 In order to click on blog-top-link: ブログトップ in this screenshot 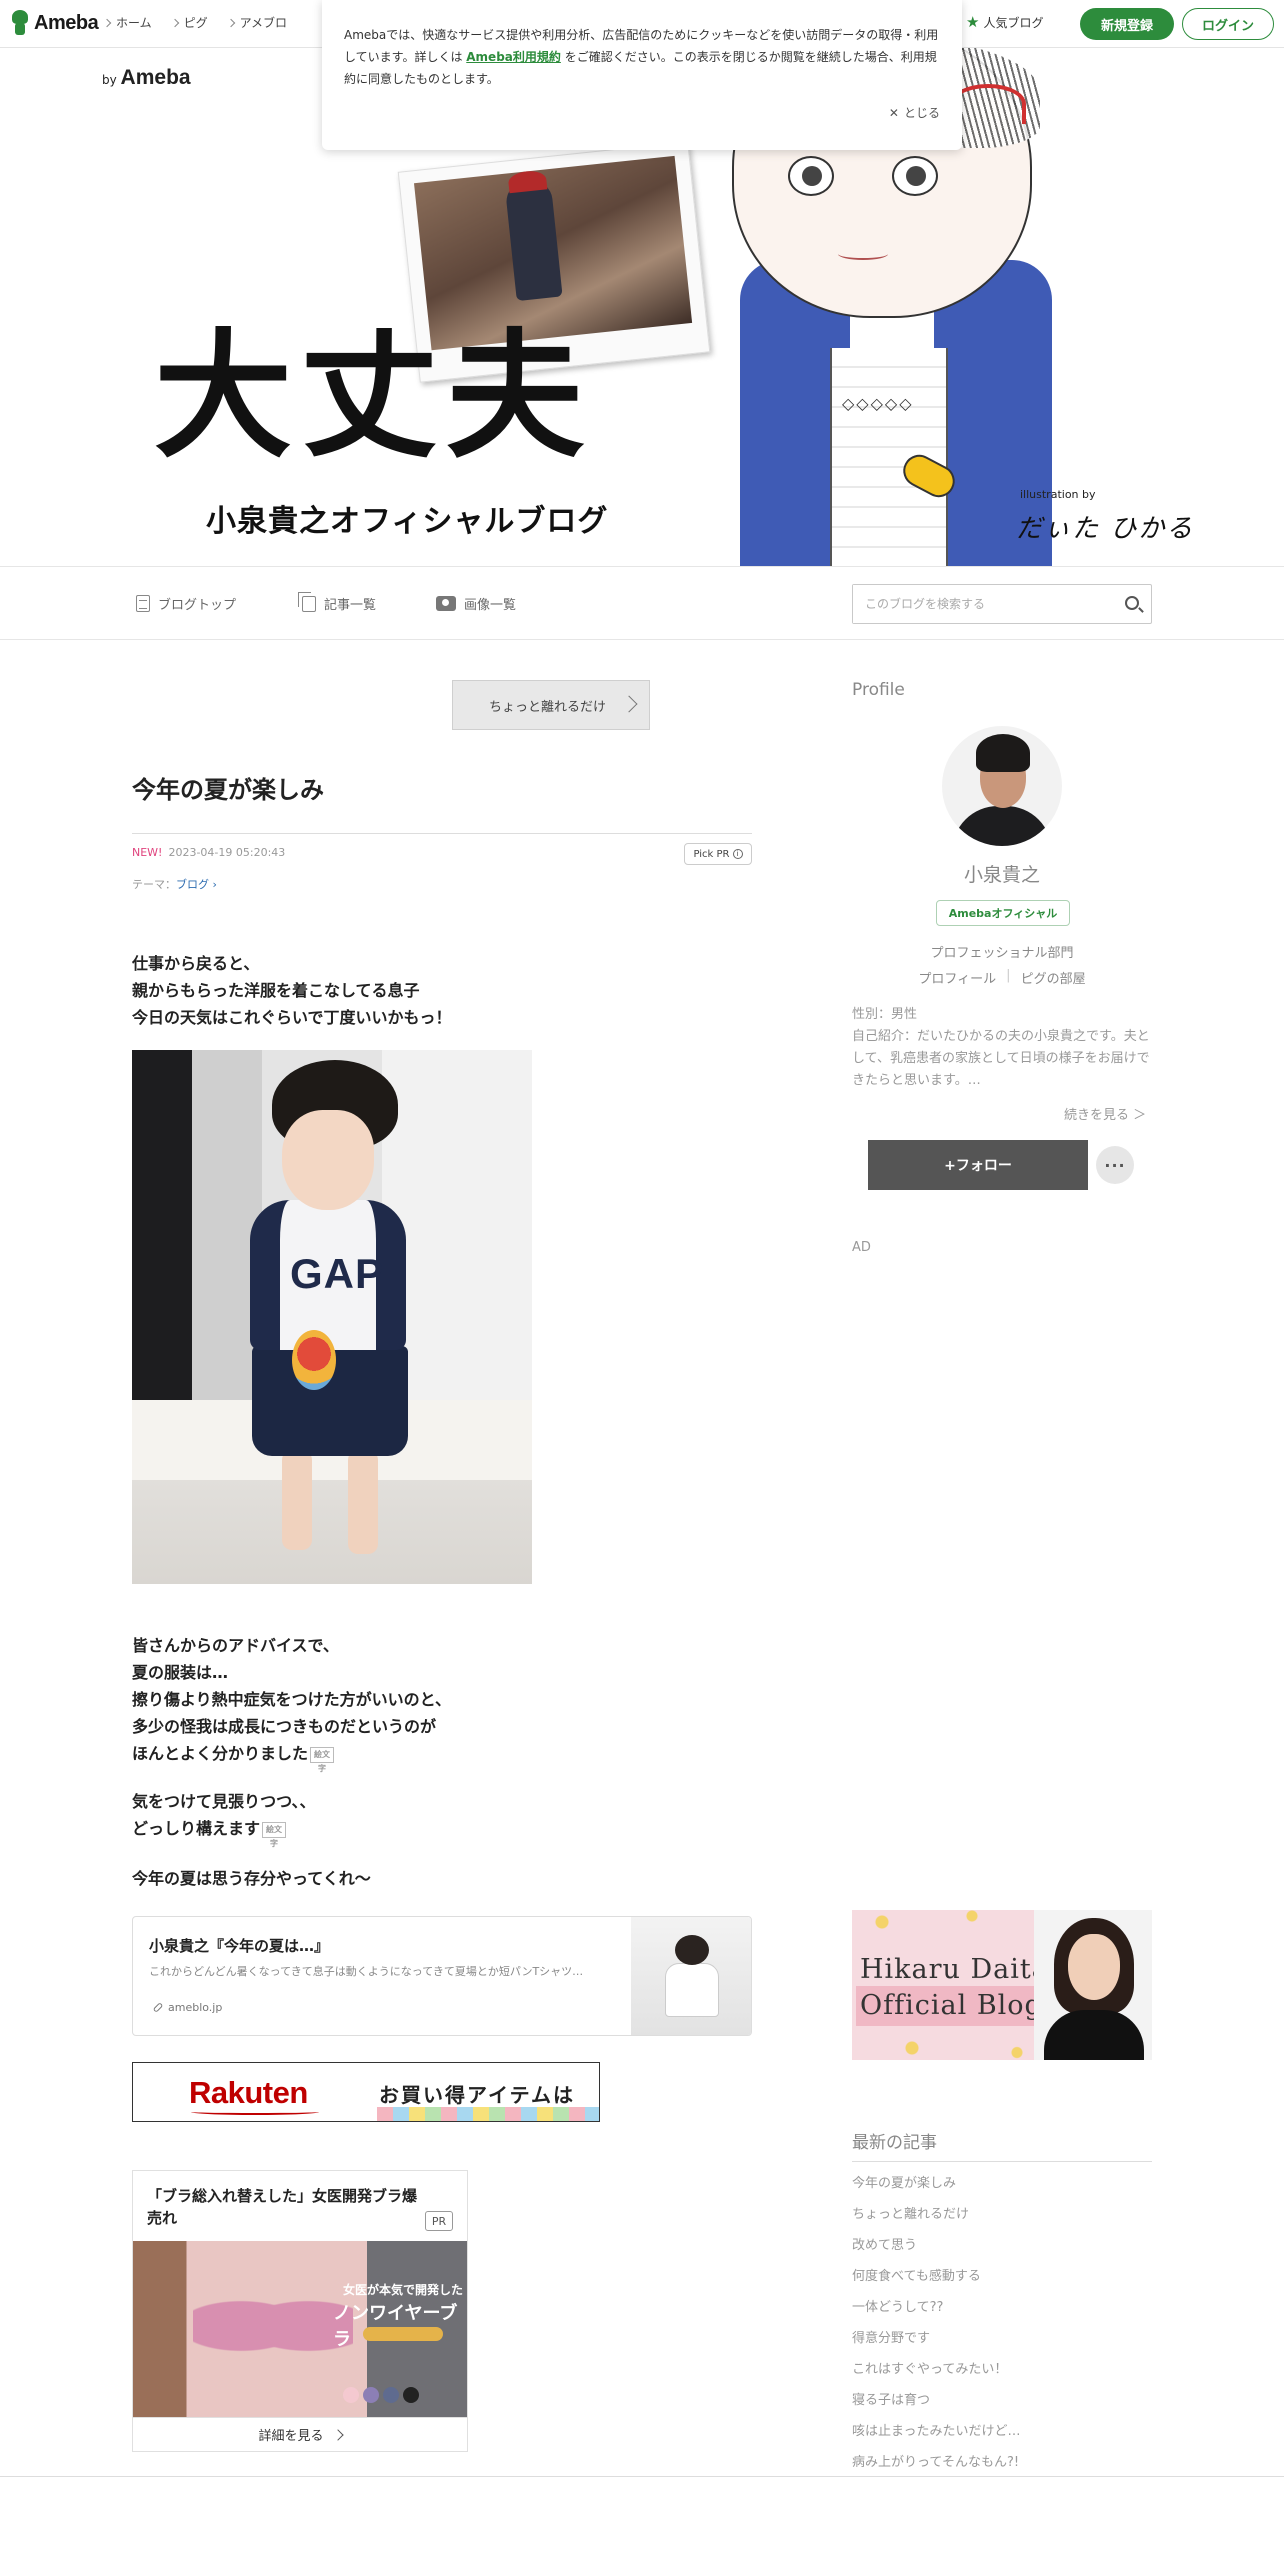, I will do `click(186, 603)`.